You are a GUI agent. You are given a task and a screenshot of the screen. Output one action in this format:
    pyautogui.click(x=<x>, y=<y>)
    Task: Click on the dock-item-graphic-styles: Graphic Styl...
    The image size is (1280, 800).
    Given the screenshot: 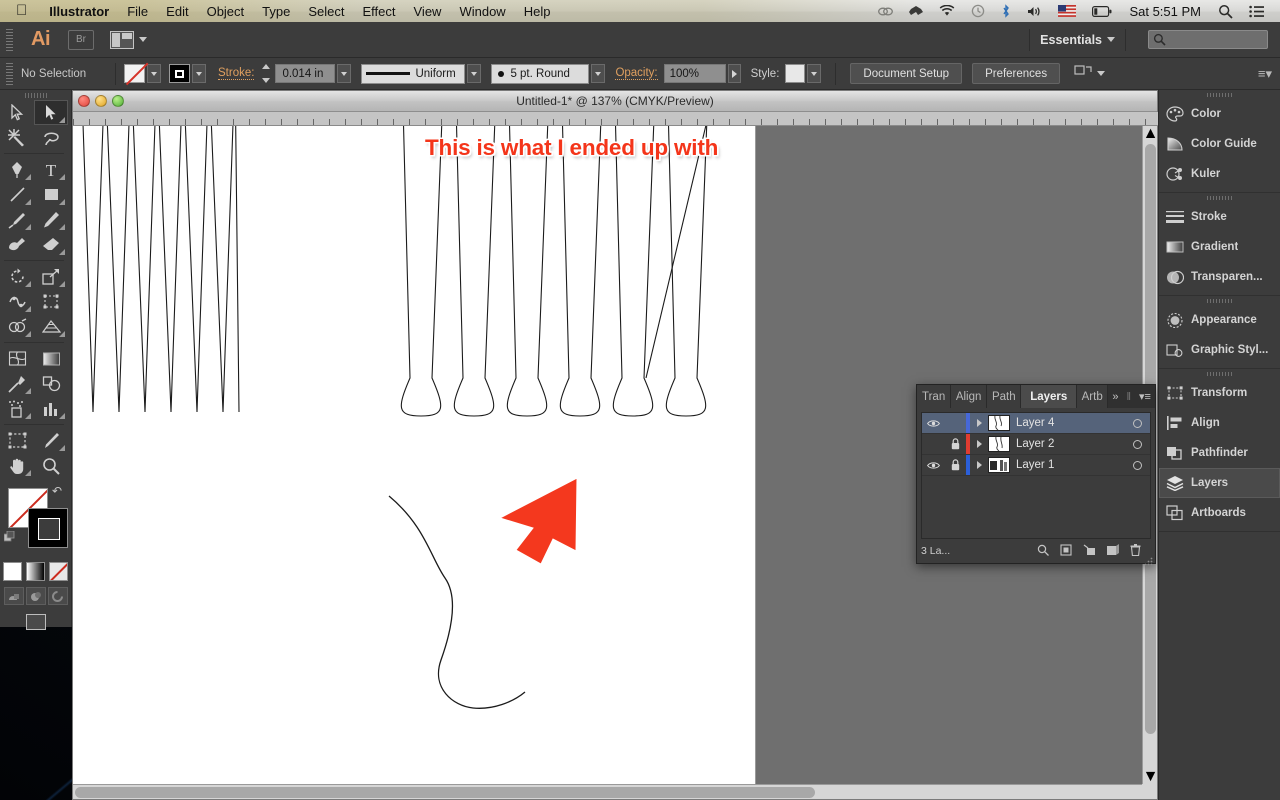 What is the action you would take?
    pyautogui.click(x=1219, y=350)
    